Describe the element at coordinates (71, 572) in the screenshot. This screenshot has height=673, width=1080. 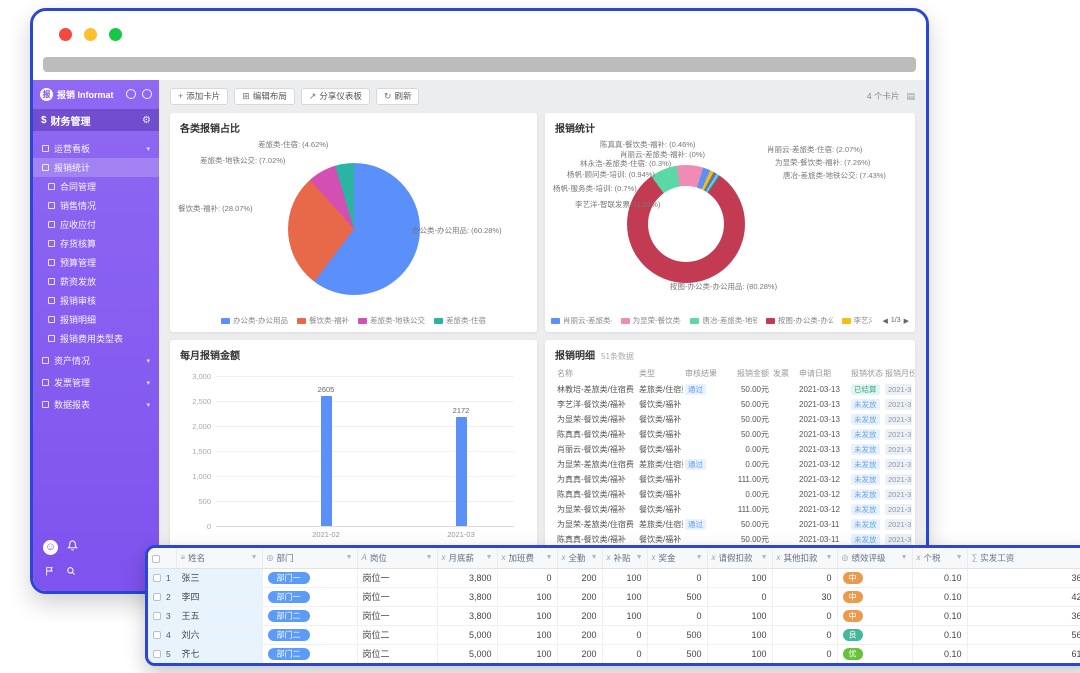
I see `search-icon` at that location.